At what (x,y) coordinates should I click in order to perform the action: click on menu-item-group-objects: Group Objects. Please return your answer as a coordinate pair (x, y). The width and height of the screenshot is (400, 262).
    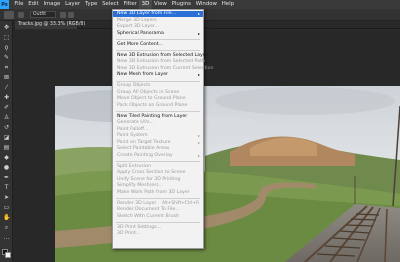
    Looking at the image, I should click on (158, 86).